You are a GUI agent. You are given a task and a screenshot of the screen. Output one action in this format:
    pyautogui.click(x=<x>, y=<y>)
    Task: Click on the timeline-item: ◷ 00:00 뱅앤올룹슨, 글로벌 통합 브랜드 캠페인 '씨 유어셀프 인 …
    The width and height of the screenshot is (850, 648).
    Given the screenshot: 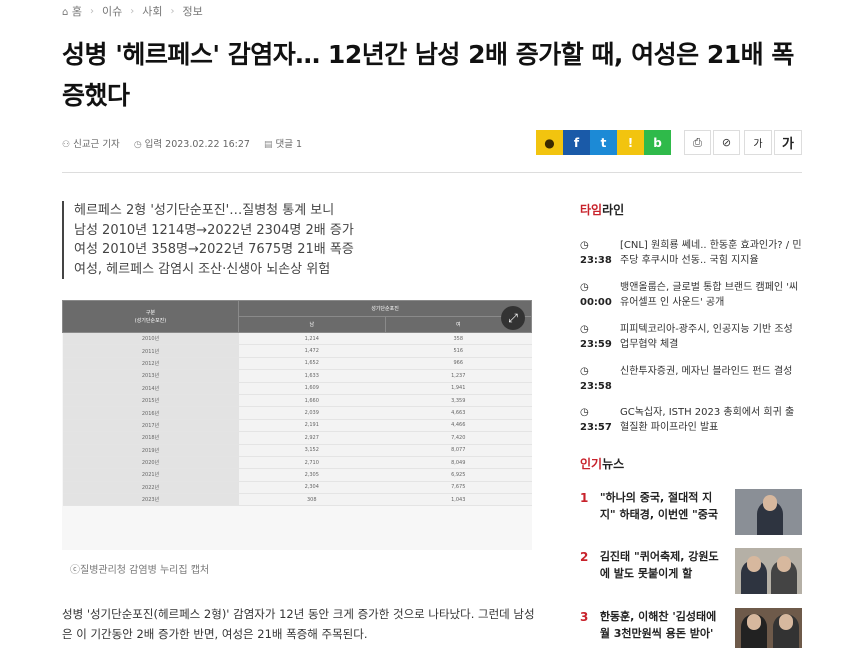 What is the action you would take?
    pyautogui.click(x=691, y=295)
    